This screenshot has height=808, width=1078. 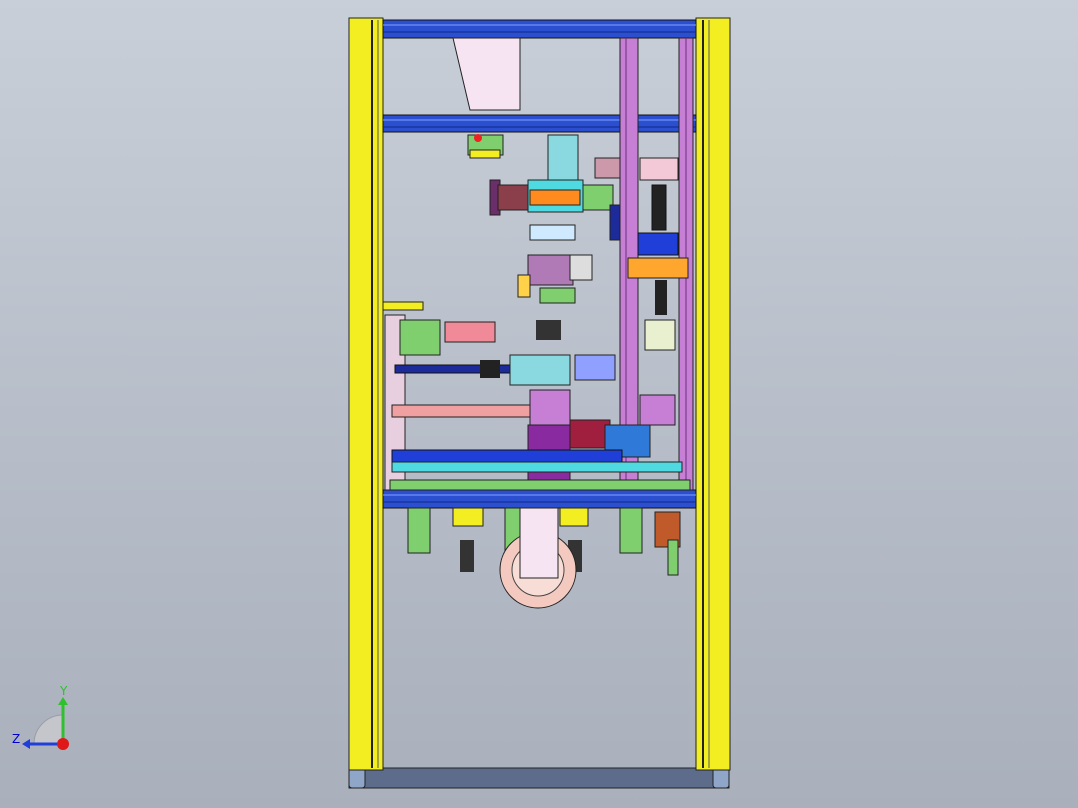 I want to click on y-axis-arrow-icon, so click(x=63, y=701).